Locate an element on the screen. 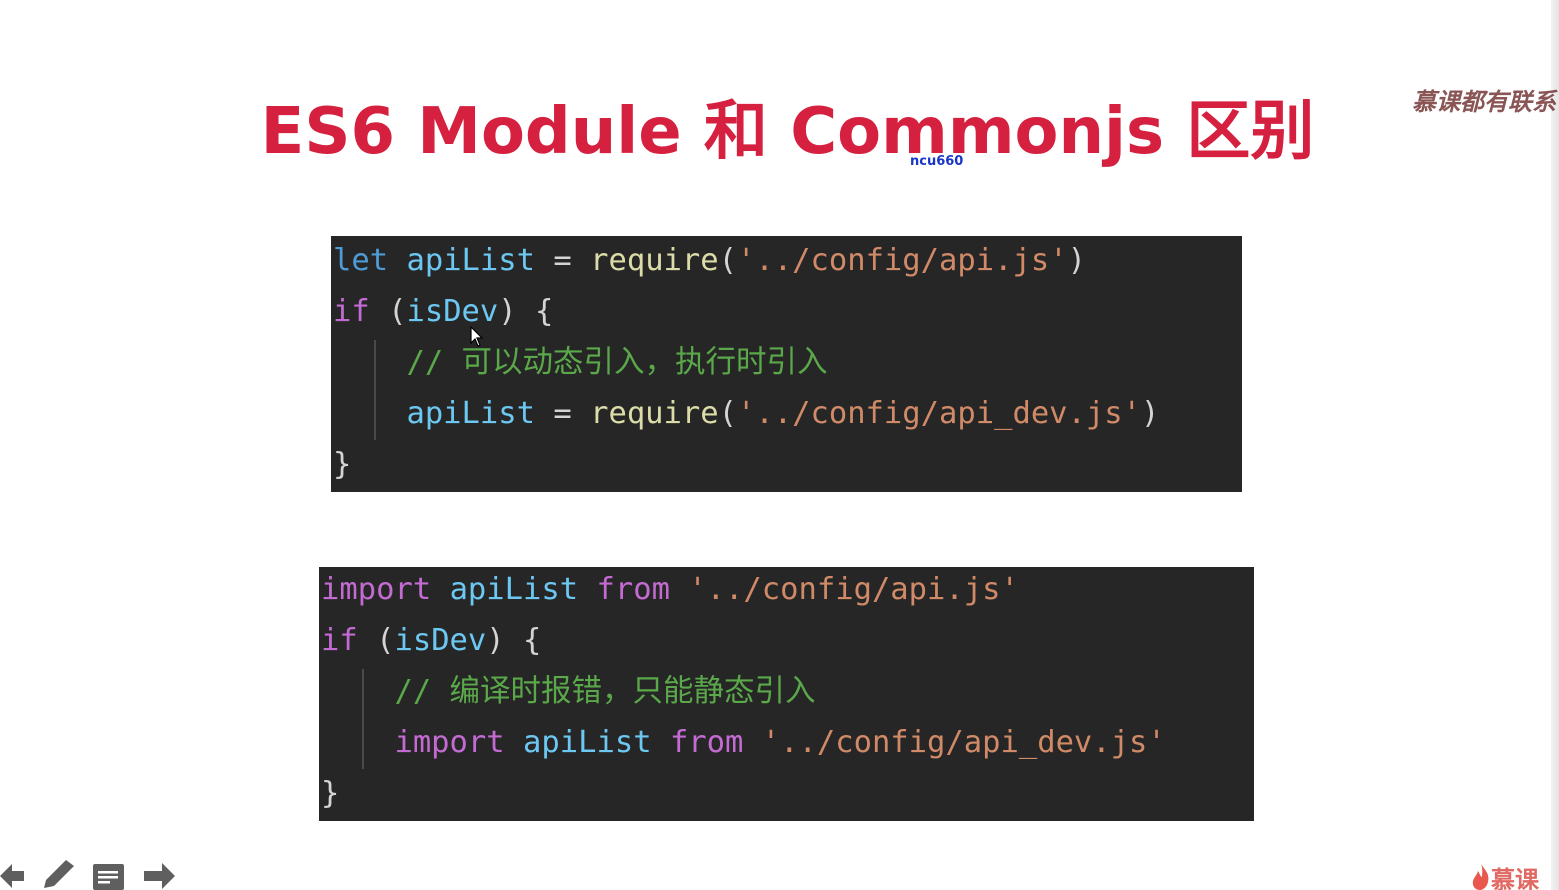 This screenshot has height=890, width=1559. user-watermark: ncu660 is located at coordinates (937, 161).